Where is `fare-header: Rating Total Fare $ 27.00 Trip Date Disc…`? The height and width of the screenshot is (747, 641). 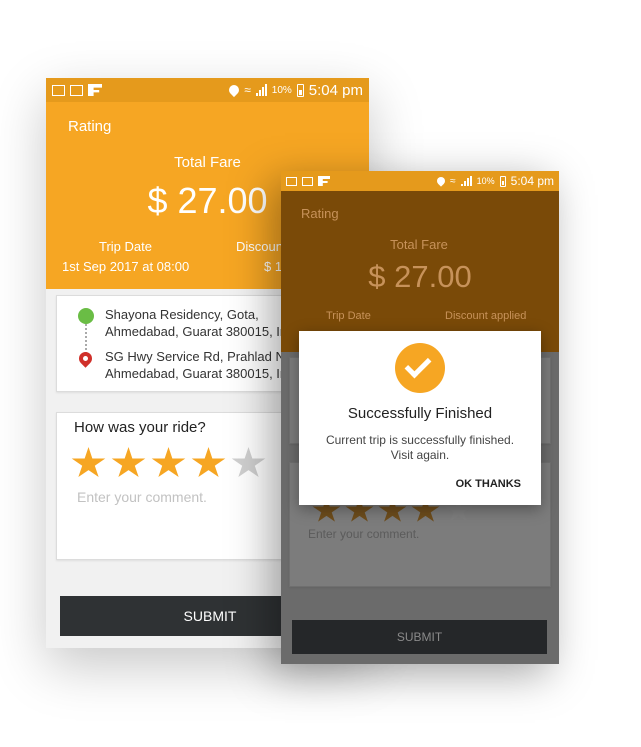 fare-header: Rating Total Fare $ 27.00 Trip Date Disc… is located at coordinates (420, 271).